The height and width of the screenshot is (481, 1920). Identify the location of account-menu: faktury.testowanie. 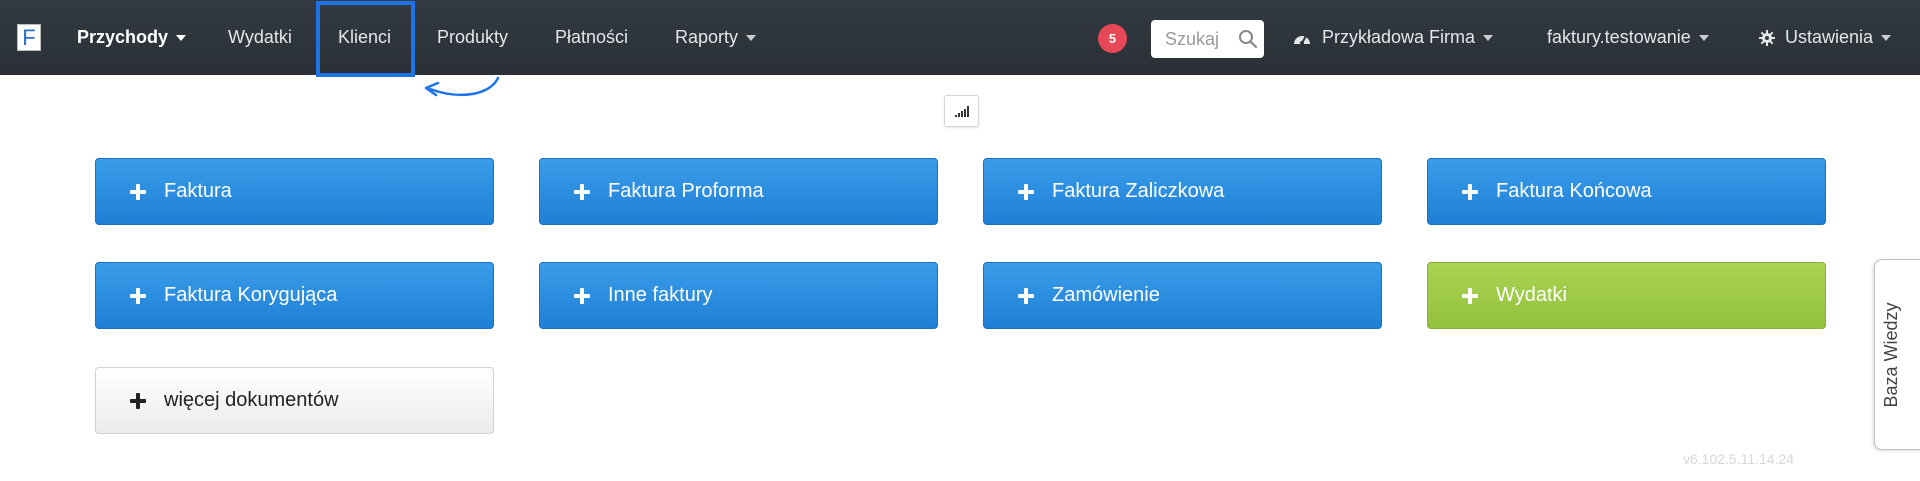
(1628, 37).